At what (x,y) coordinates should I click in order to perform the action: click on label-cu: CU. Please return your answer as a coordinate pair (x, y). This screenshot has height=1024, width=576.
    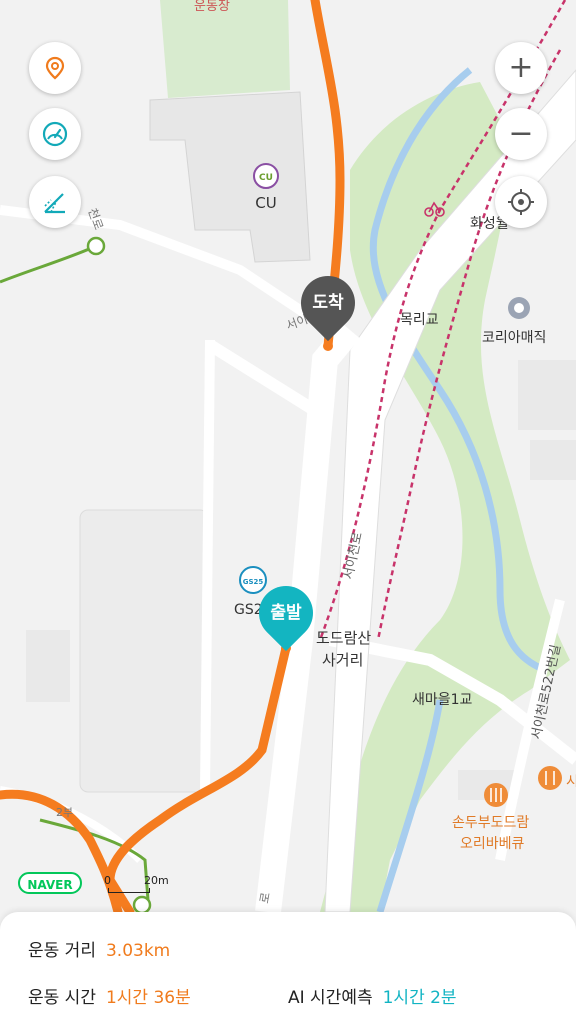
    Looking at the image, I should click on (265, 203).